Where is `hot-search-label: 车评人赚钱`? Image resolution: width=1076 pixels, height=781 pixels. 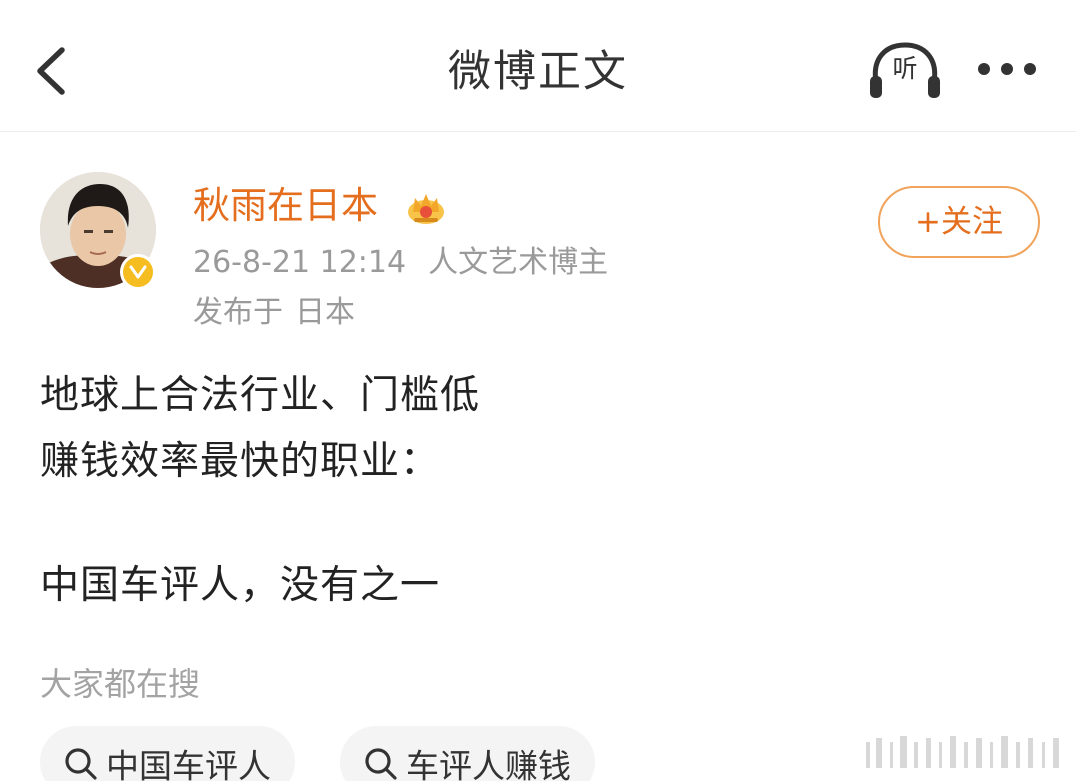 hot-search-label: 车评人赚钱 is located at coordinates (488, 763).